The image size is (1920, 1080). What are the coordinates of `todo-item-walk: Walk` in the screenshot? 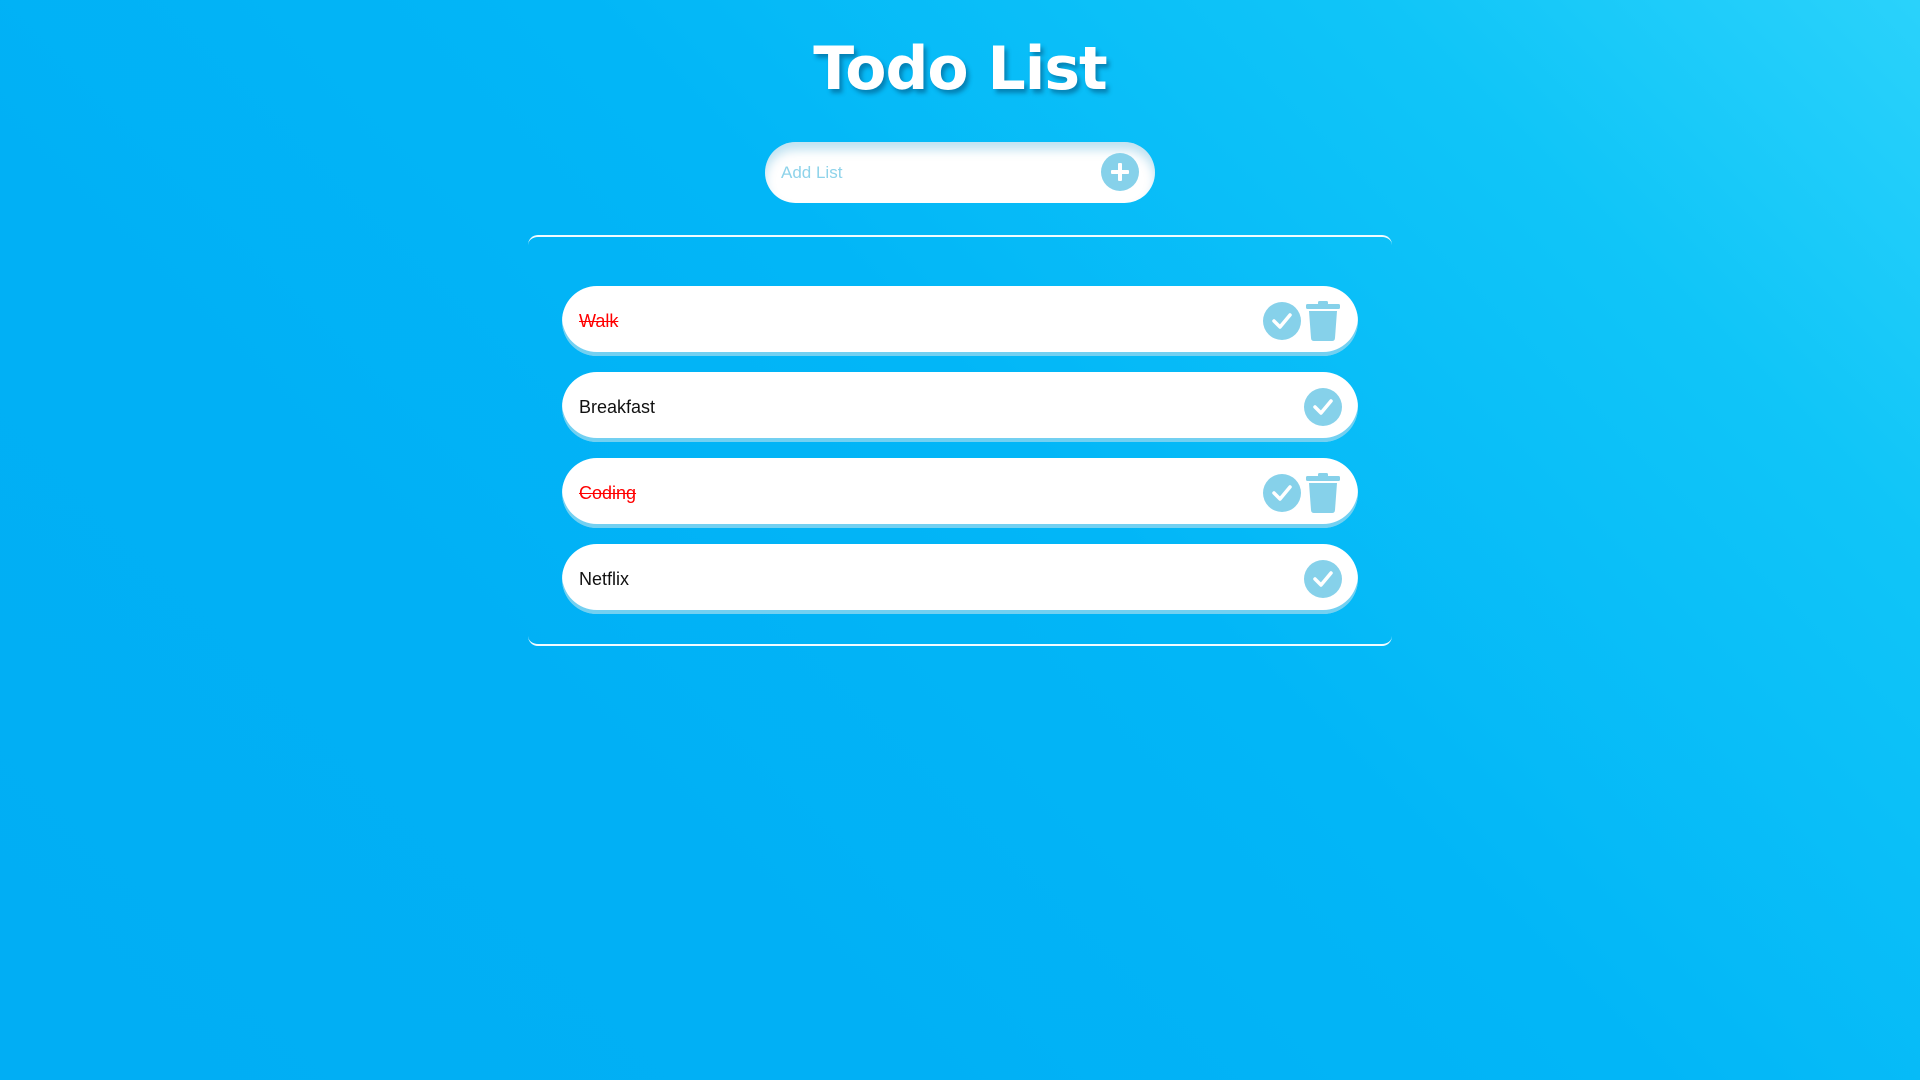 It's located at (960, 321).